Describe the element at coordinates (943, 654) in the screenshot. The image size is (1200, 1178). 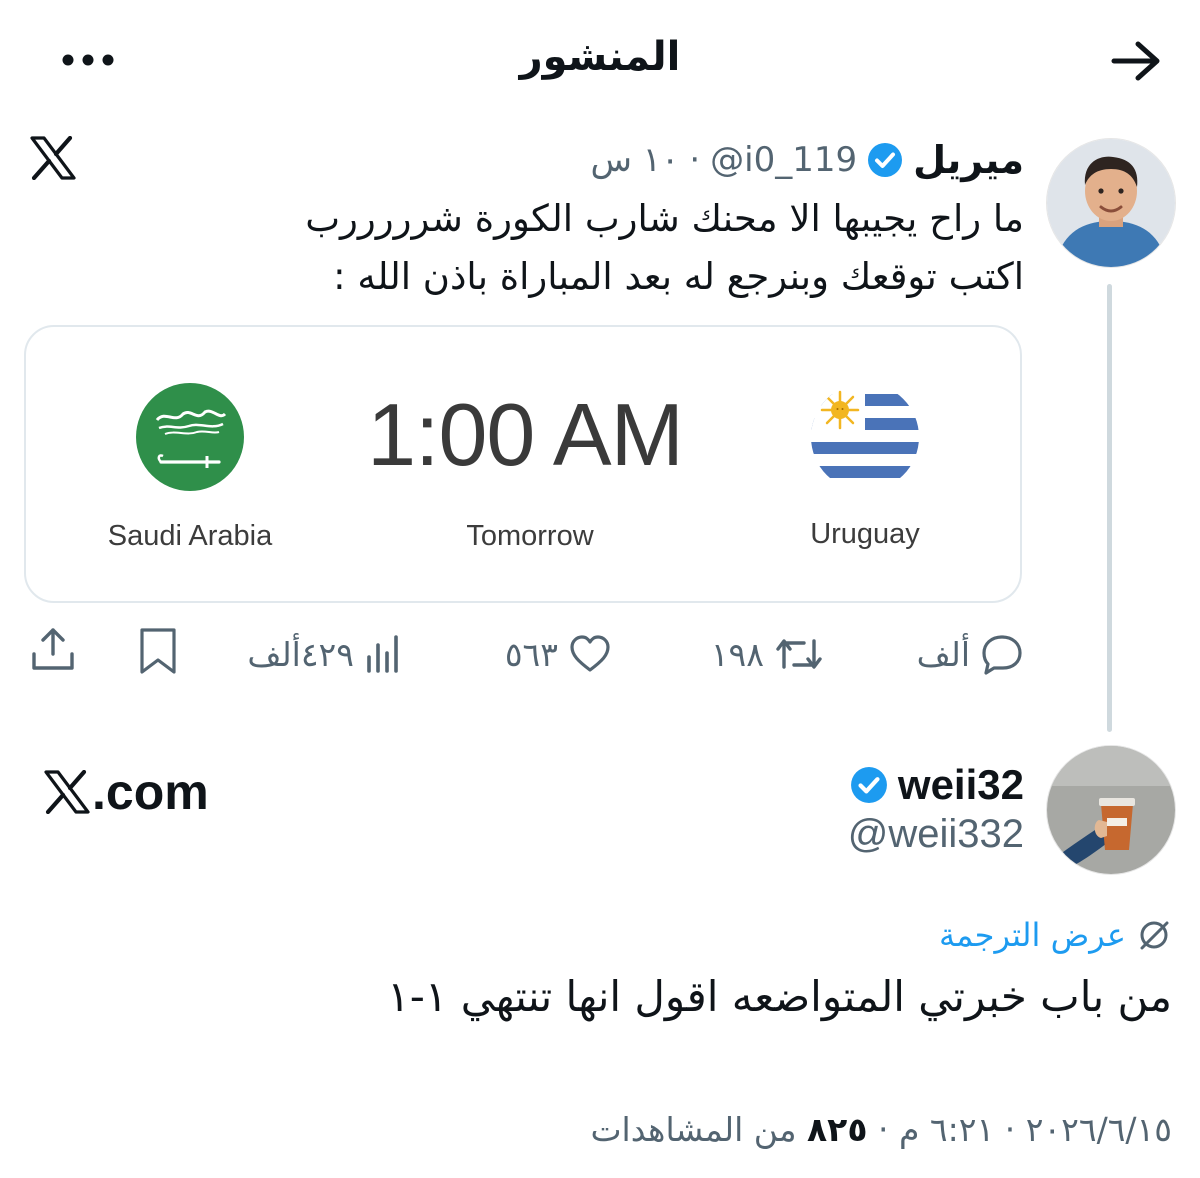
I see `reply-count: ألف` at that location.